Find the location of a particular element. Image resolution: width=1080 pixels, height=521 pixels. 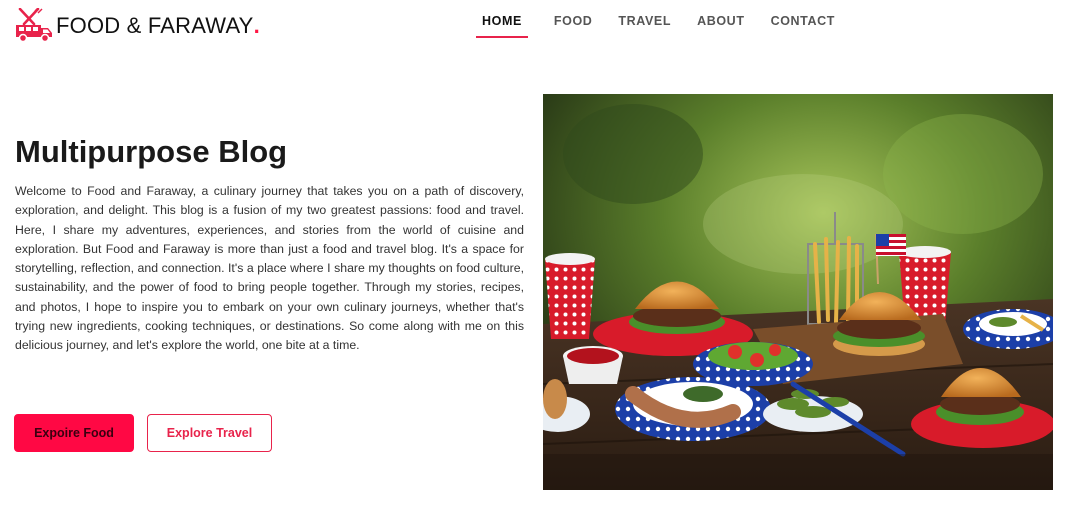

nav-contact: CONTACT is located at coordinates (803, 26).